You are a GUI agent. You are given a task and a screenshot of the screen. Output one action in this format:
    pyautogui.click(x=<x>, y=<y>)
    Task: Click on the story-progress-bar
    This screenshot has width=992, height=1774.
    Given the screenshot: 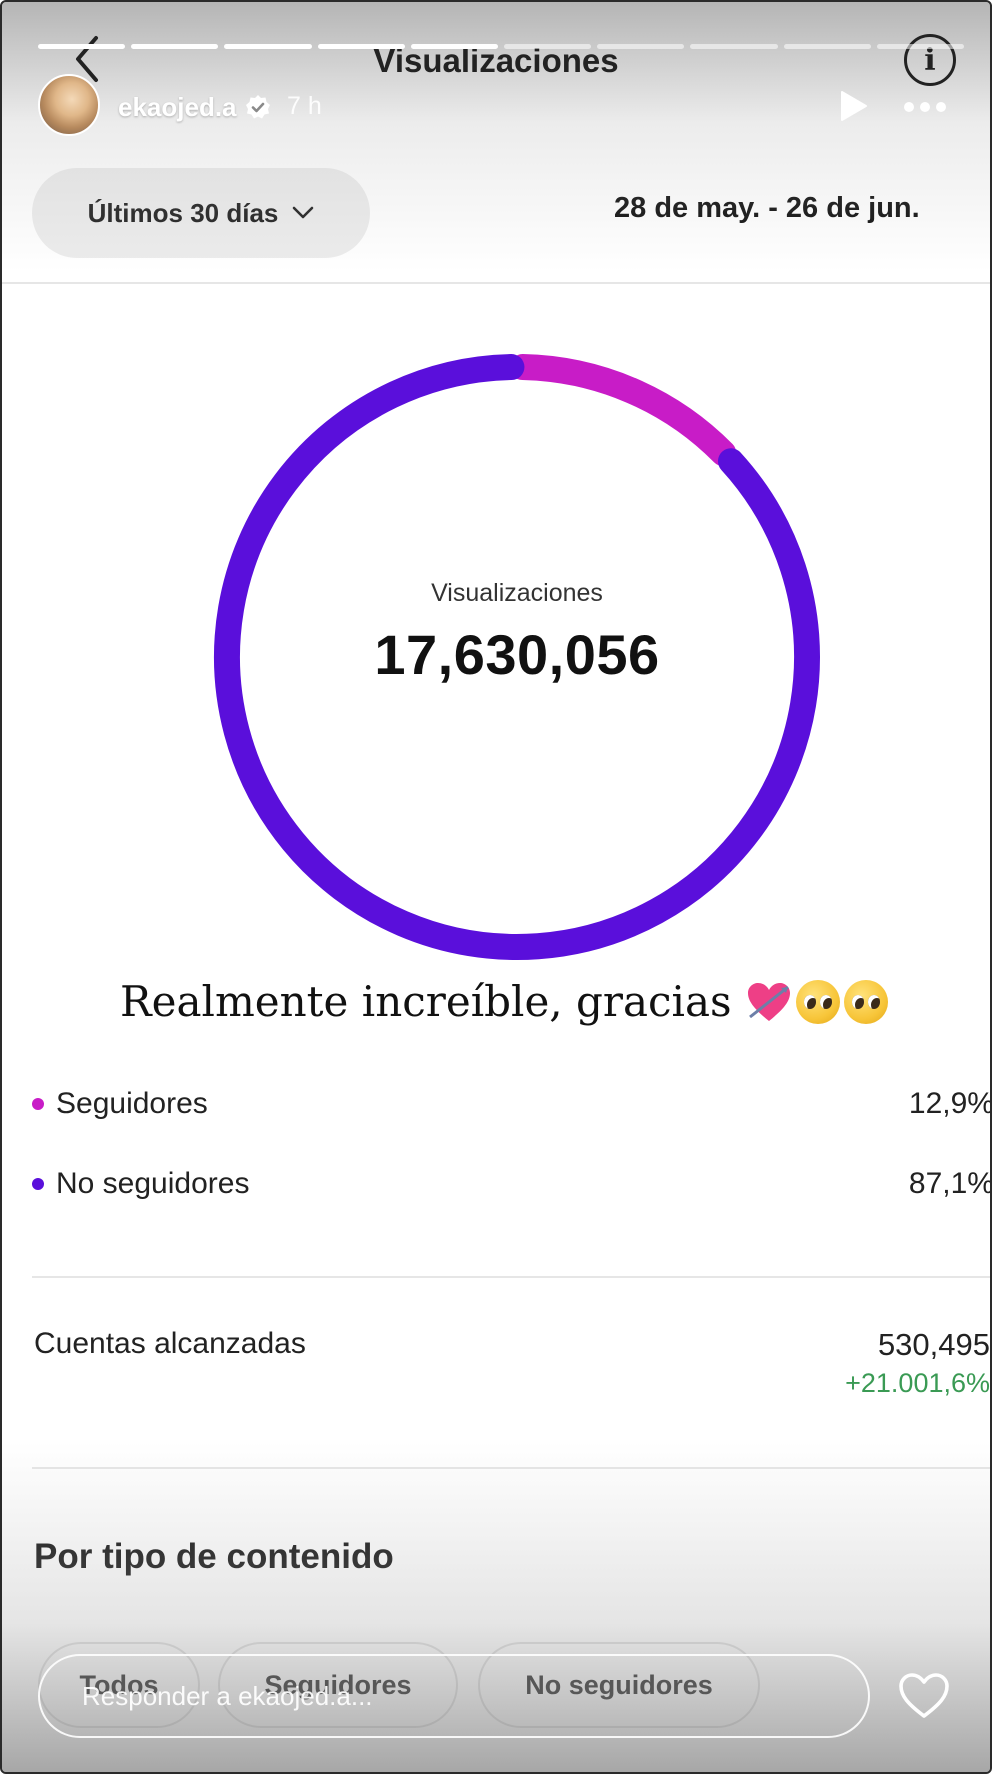 What is the action you would take?
    pyautogui.click(x=501, y=46)
    